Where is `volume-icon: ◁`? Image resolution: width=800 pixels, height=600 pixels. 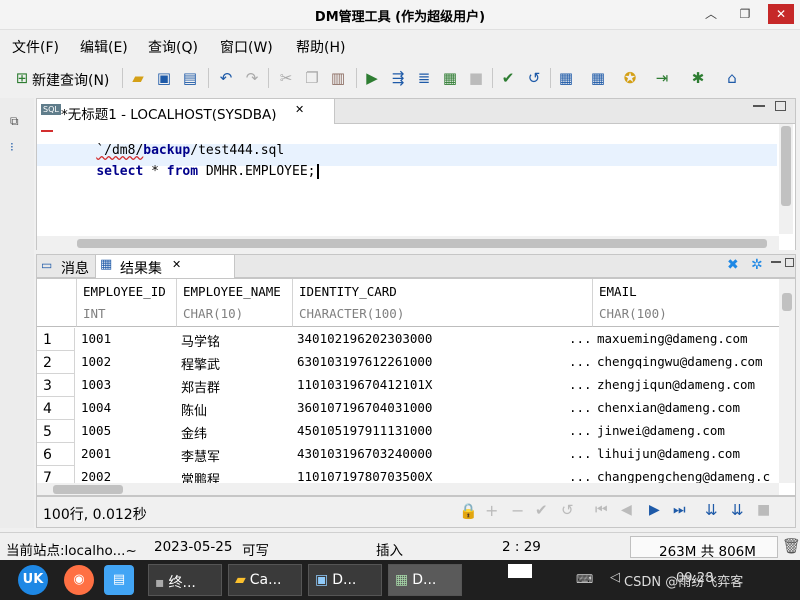
volume-icon: ◁ is located at coordinates (615, 577).